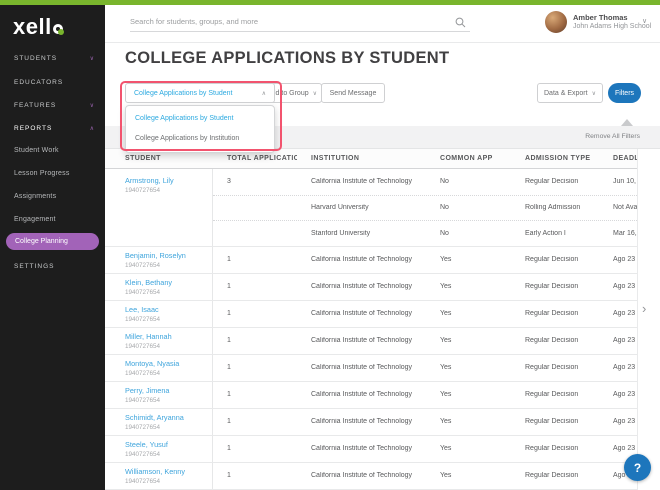 This screenshot has height=490, width=660. Describe the element at coordinates (56, 196) in the screenshot. I see `sidebar-item-assignments: Assignments` at that location.